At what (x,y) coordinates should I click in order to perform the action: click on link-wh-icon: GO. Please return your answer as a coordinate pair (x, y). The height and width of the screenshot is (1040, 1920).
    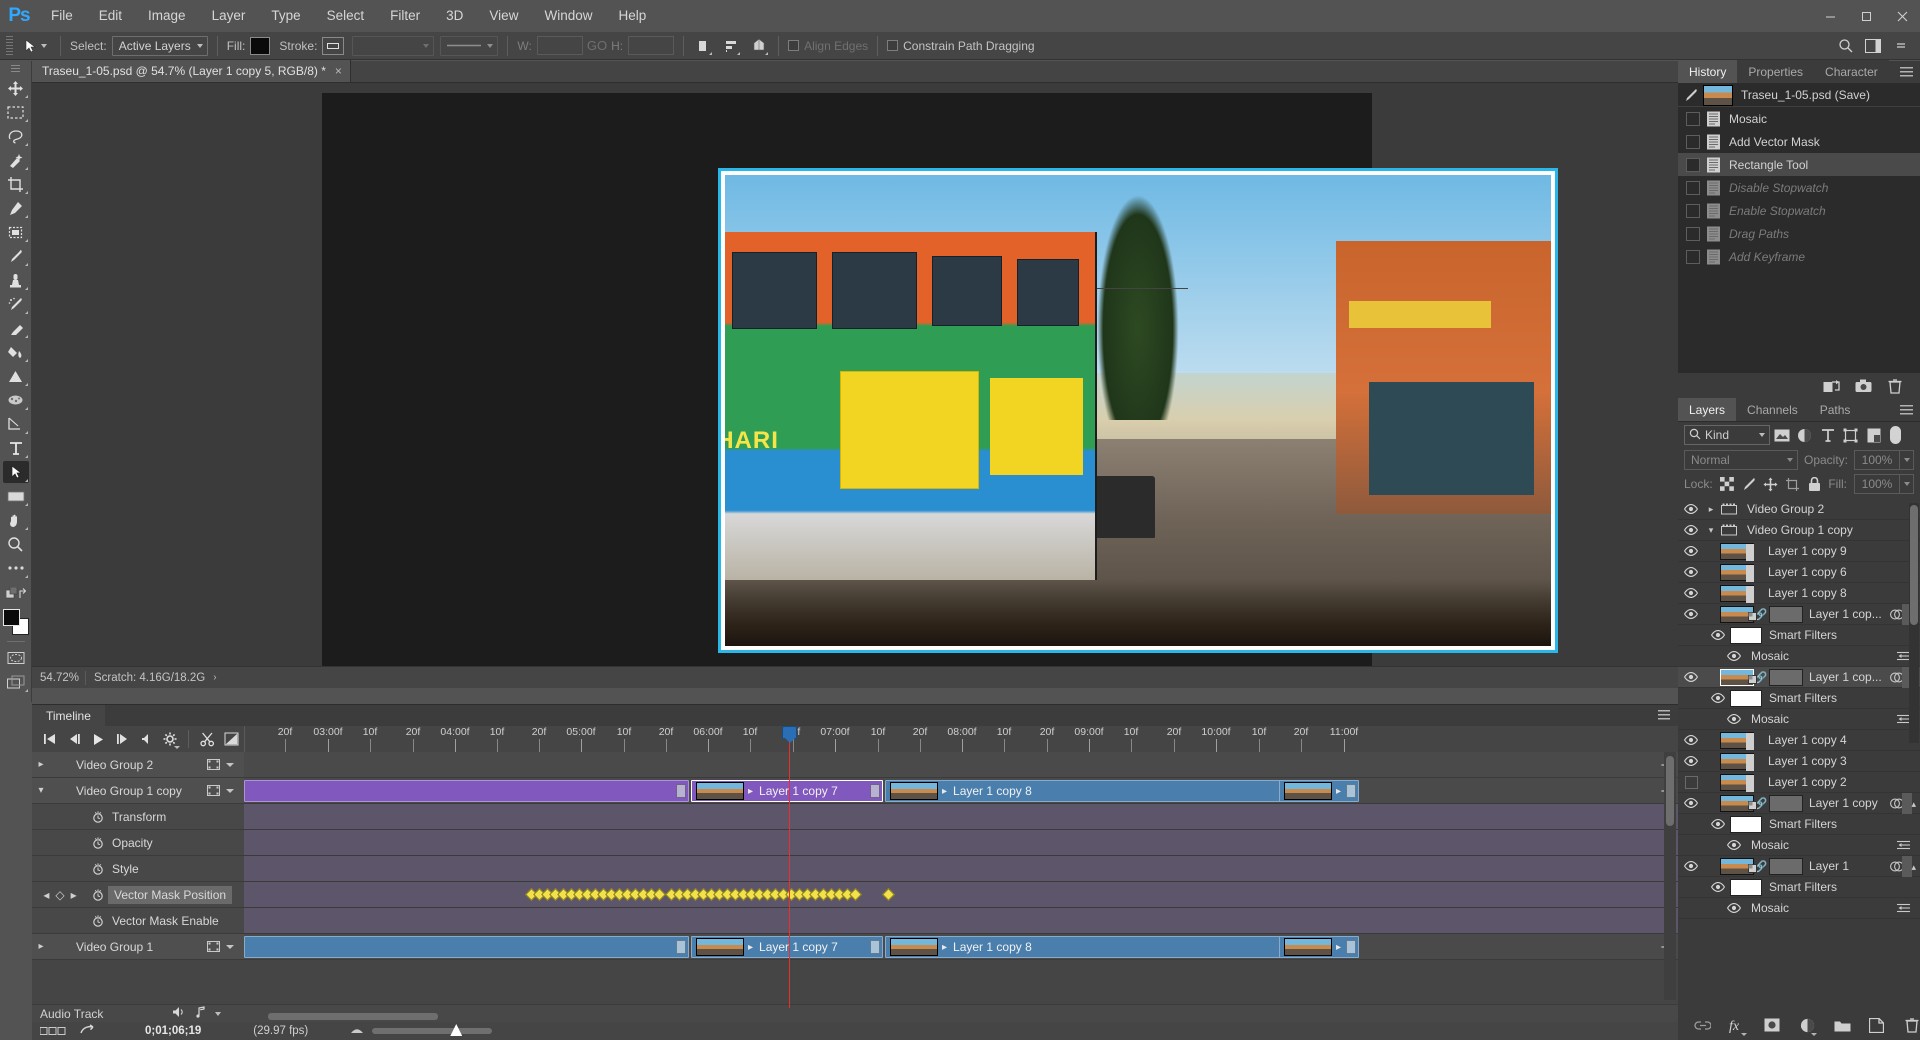
    Looking at the image, I should click on (597, 45).